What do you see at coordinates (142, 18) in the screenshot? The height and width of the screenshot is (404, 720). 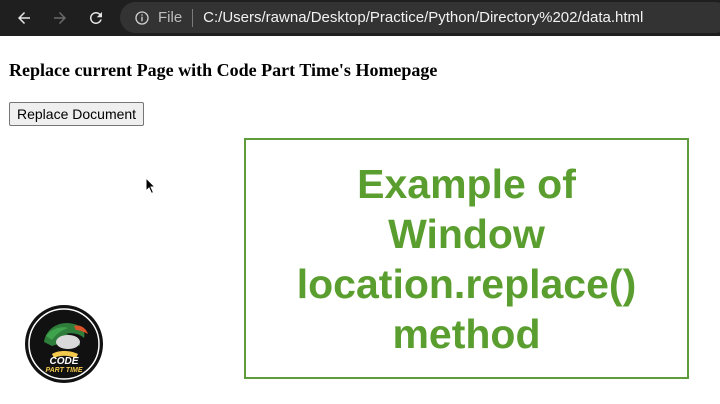 I see `info-icon` at bounding box center [142, 18].